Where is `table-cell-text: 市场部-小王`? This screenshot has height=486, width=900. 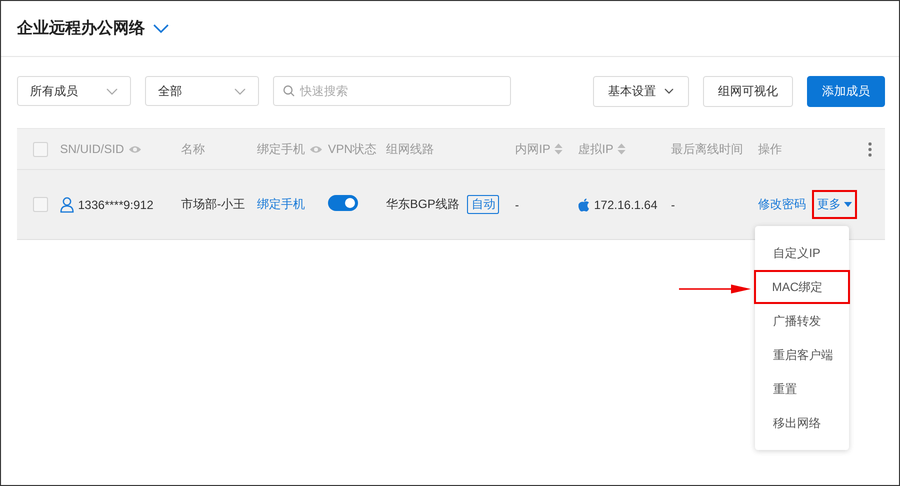
table-cell-text: 市场部-小王 is located at coordinates (213, 204).